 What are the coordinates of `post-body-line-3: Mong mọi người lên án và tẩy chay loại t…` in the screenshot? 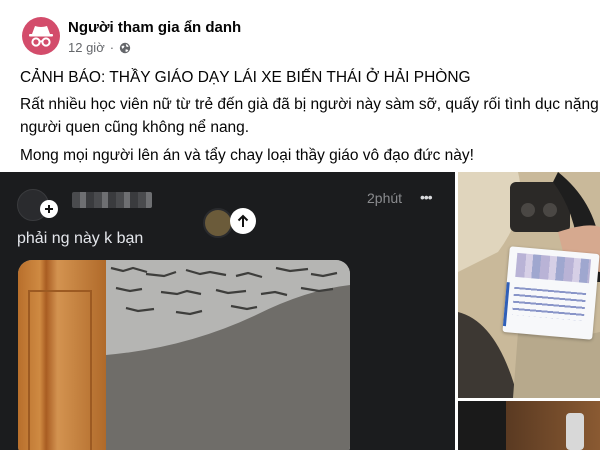 It's located at (247, 155).